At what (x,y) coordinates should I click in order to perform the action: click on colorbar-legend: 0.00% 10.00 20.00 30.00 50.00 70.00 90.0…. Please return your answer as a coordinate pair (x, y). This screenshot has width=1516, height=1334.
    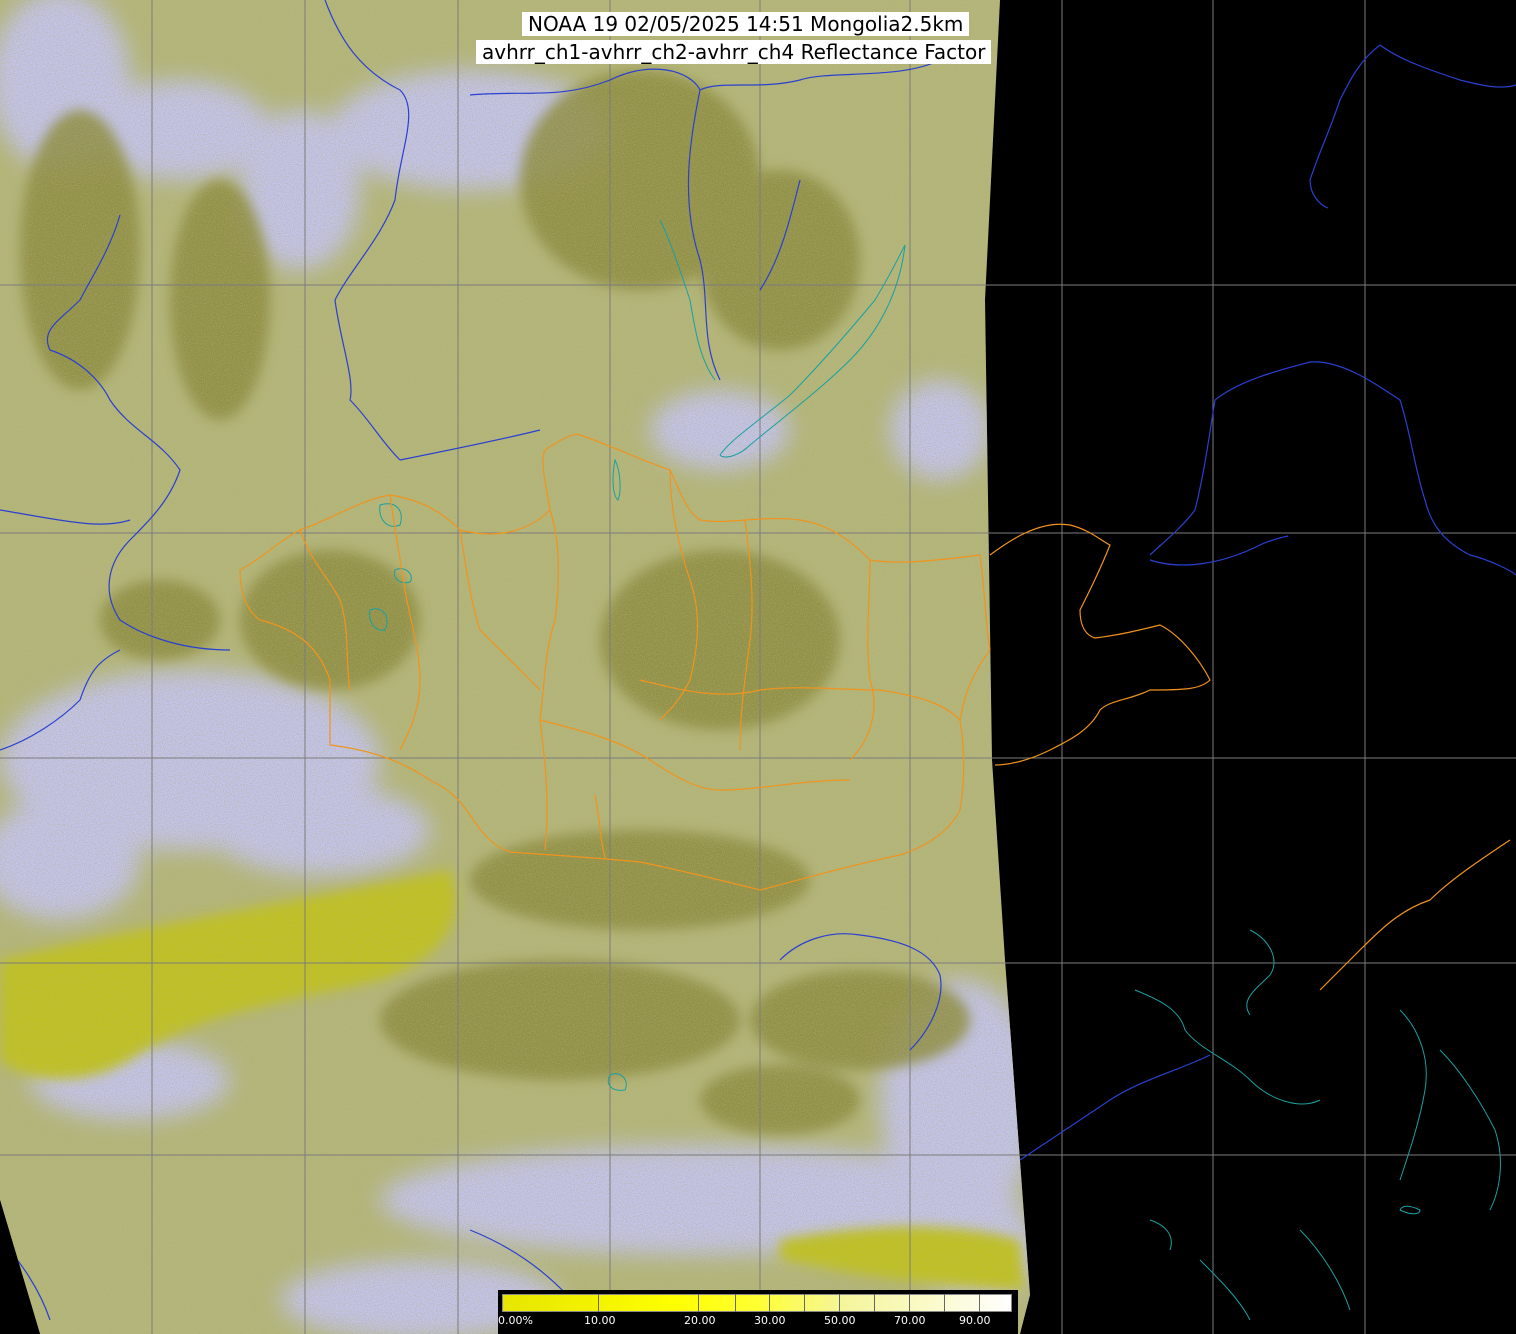
    Looking at the image, I should click on (758, 1312).